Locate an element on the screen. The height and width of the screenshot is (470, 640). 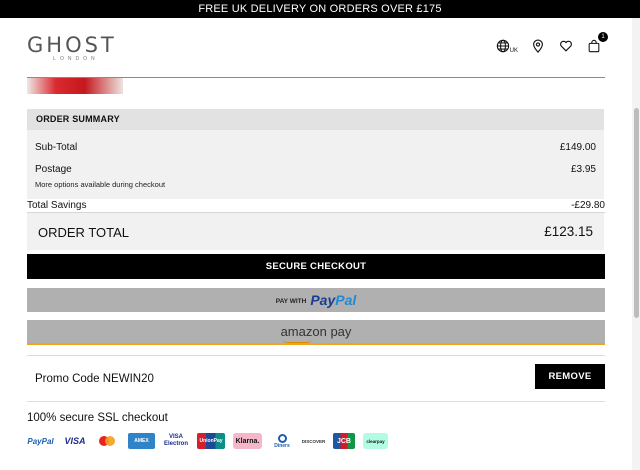
paypal-card-icon: PayPal is located at coordinates (40, 441).